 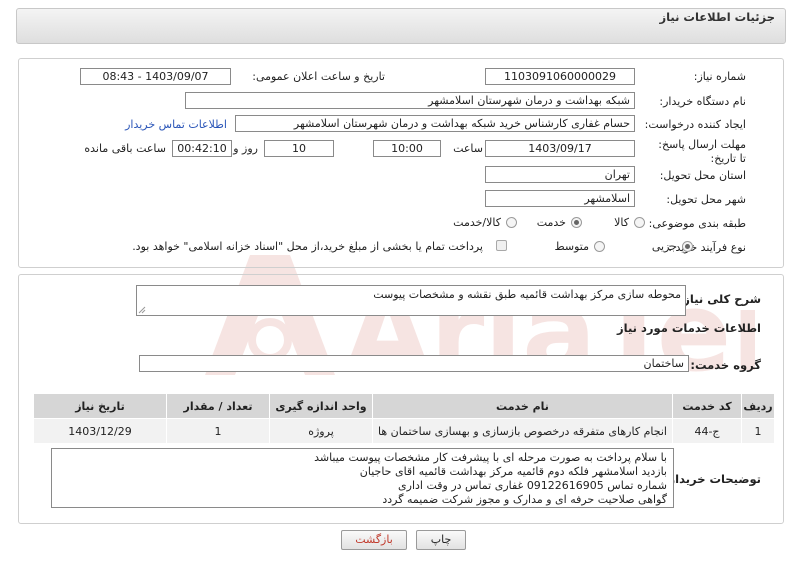 I want to click on cell-code: ج-44, so click(x=707, y=431).